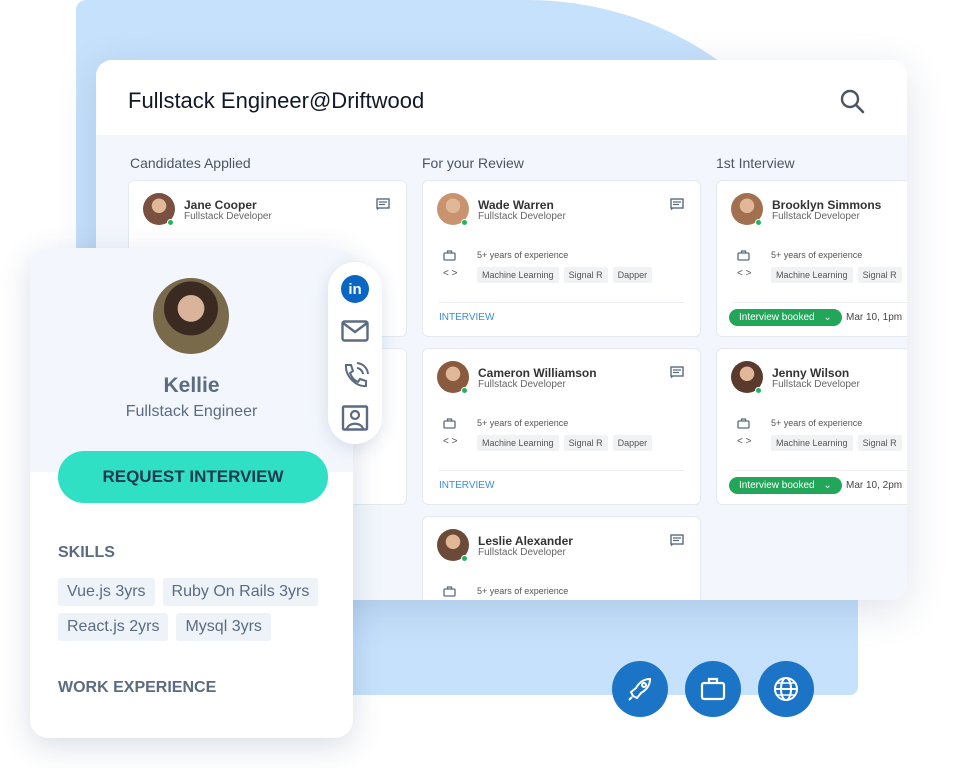 This screenshot has height=768, width=953. Describe the element at coordinates (190, 163) in the screenshot. I see `column-header: Candidates Applied` at that location.